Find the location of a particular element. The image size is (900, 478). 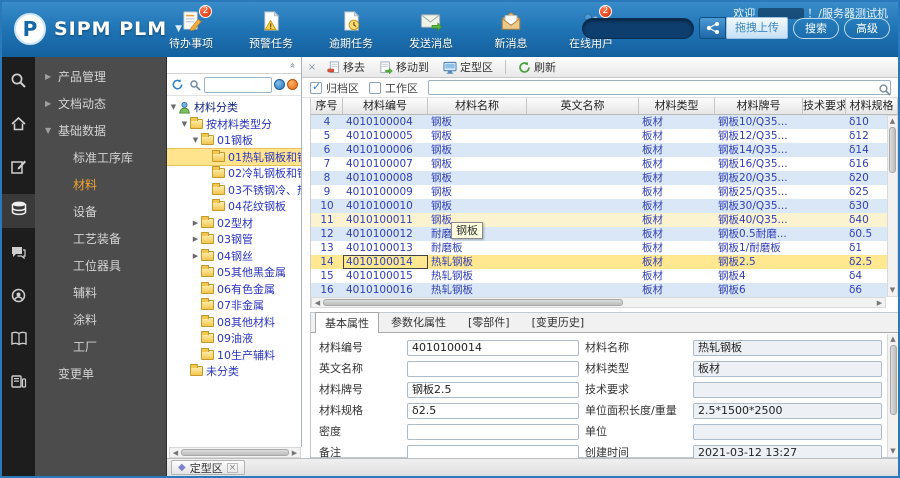

cell-no: 11 is located at coordinates (327, 220).